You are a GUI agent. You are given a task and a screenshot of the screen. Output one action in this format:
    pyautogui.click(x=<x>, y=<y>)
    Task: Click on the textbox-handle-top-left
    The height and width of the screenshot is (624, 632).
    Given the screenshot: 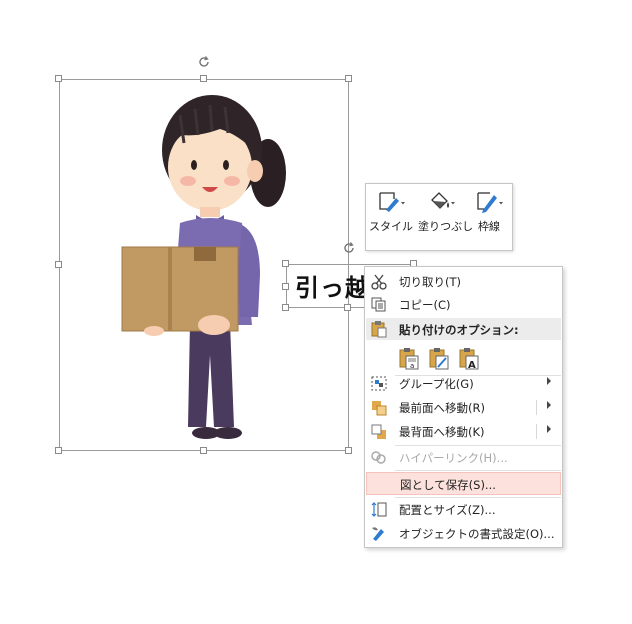 What is the action you would take?
    pyautogui.click(x=285, y=263)
    